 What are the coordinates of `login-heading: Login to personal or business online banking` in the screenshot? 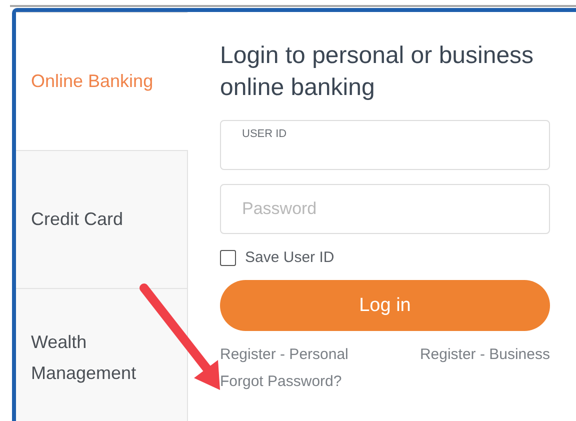 It's located at (377, 72).